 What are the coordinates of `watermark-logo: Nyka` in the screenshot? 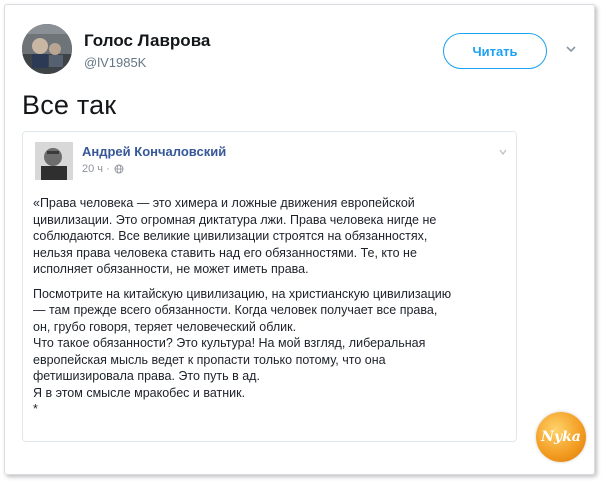 It's located at (561, 437).